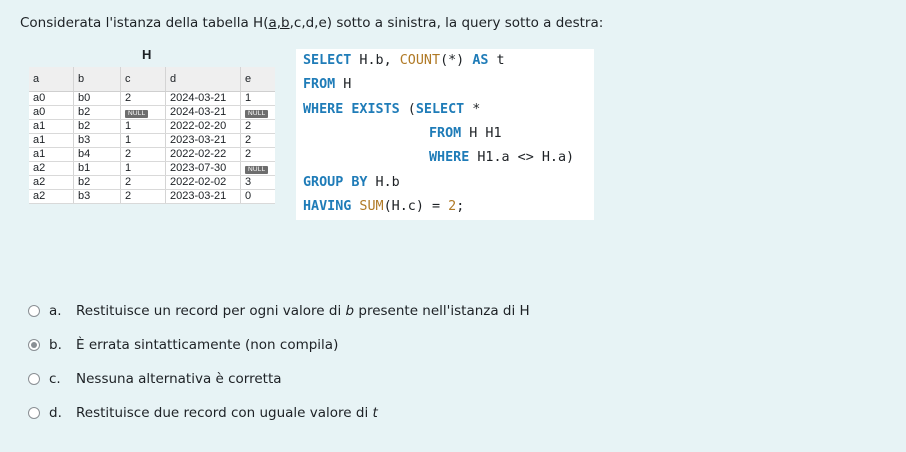 The height and width of the screenshot is (452, 906). I want to click on column-header-b: b, so click(97, 79).